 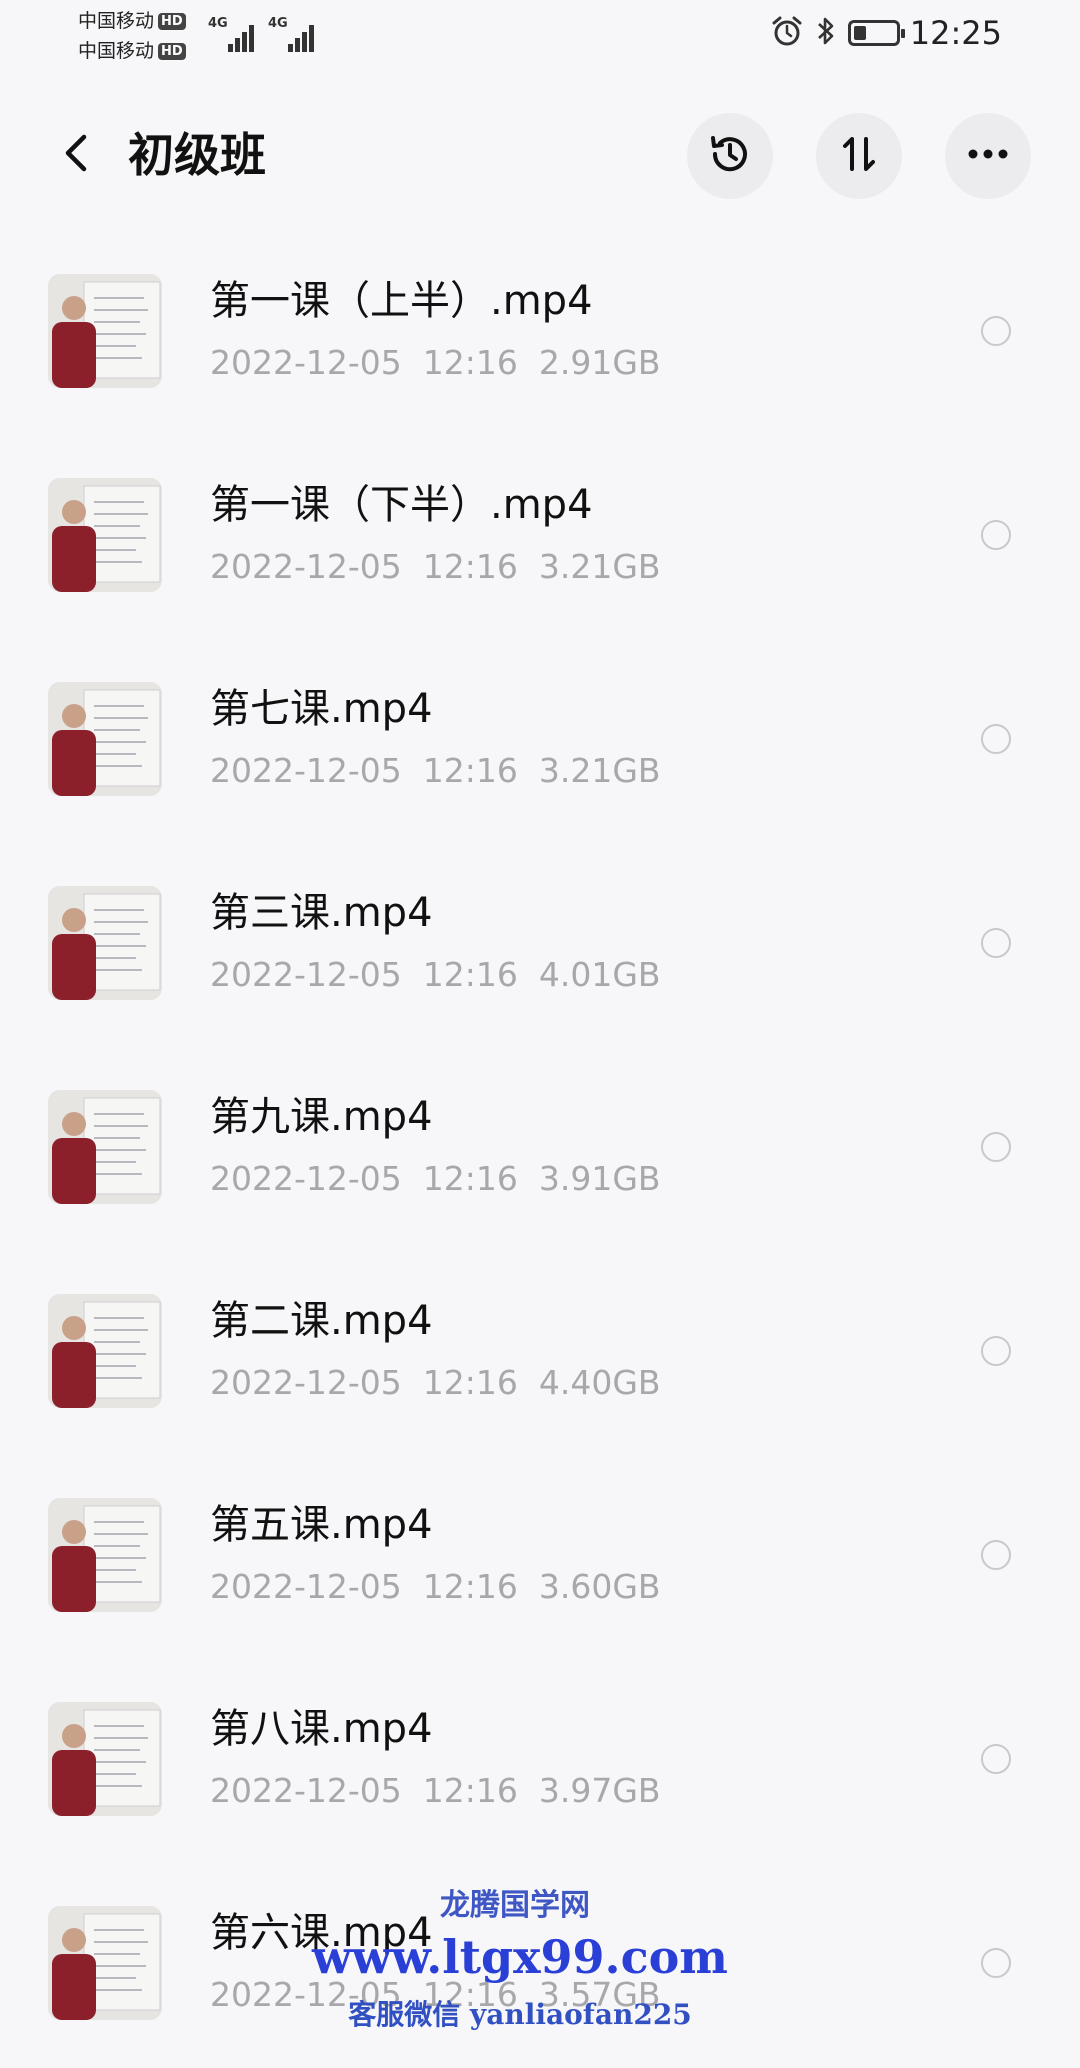 I want to click on more-button, so click(x=988, y=156).